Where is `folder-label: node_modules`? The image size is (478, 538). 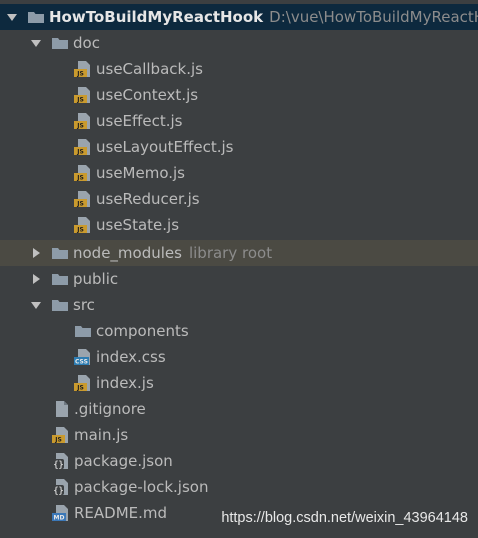
folder-label: node_modules is located at coordinates (127, 253).